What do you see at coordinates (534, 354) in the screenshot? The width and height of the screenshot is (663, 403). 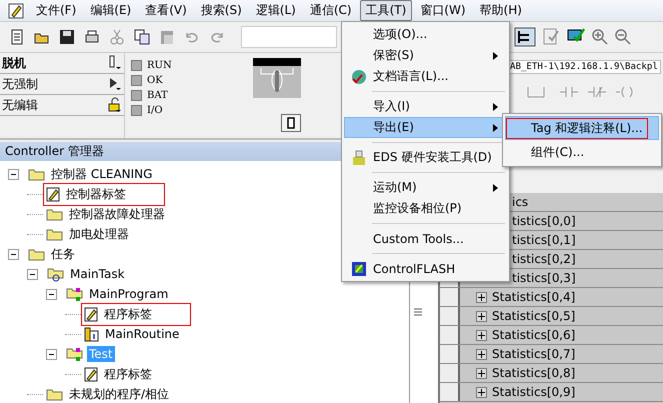 I see `tag-name-cell: Statistics[0,7]` at bounding box center [534, 354].